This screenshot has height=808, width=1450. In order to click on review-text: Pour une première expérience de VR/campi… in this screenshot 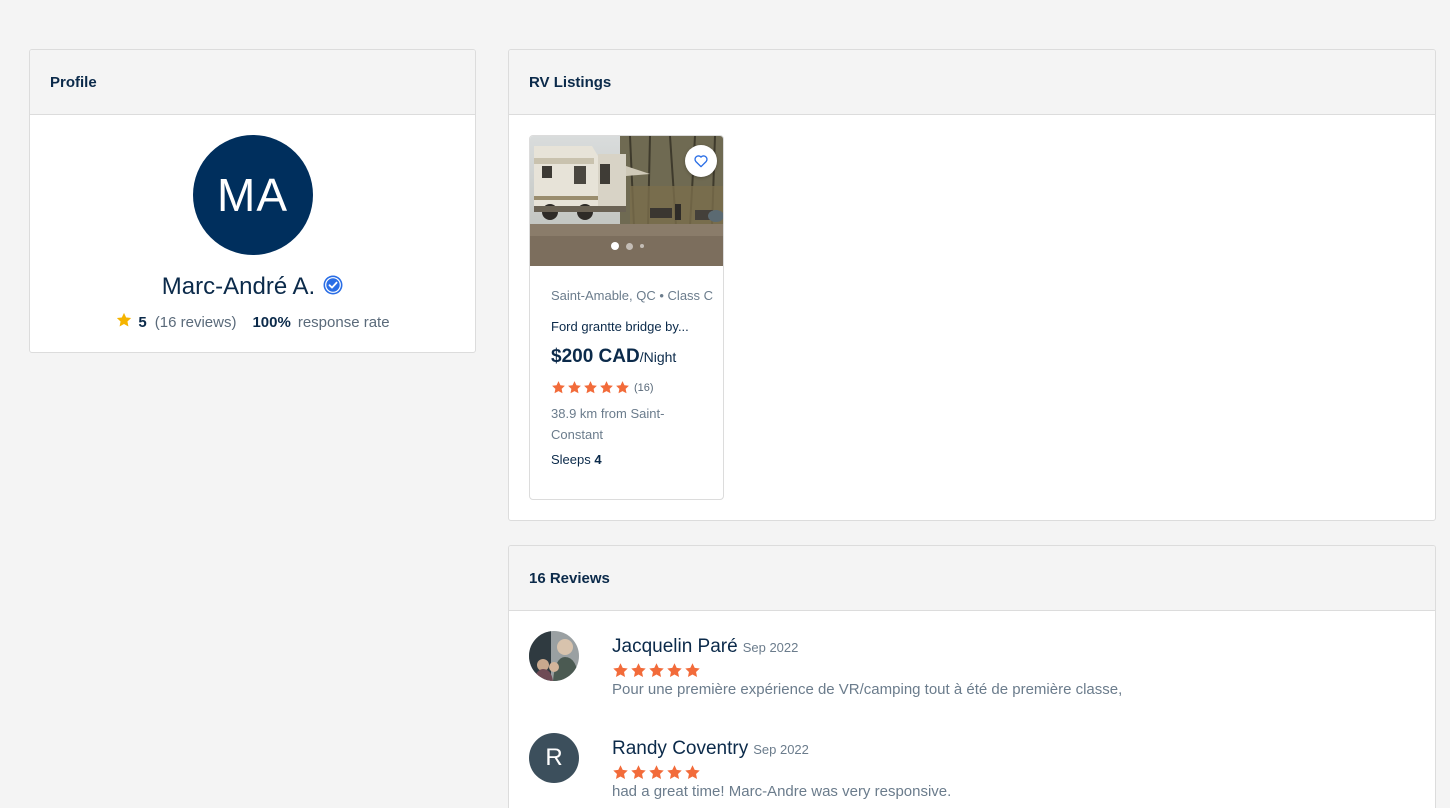, I will do `click(867, 689)`.